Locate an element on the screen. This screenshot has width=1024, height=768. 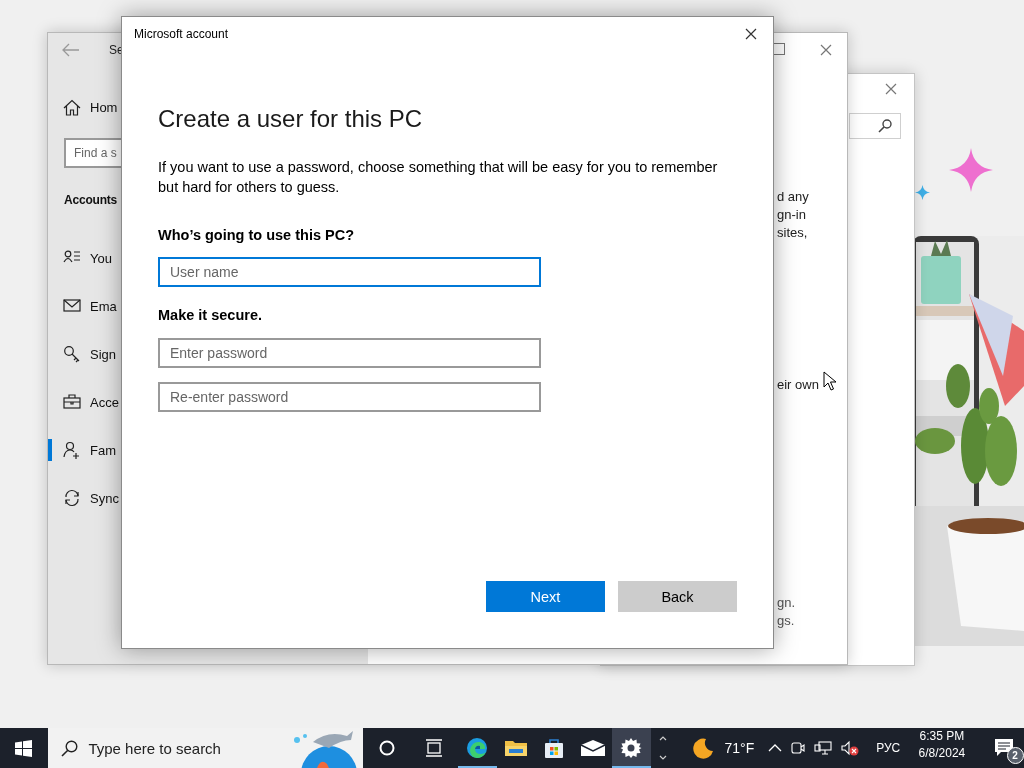
person-add-icon is located at coordinates (72, 450).